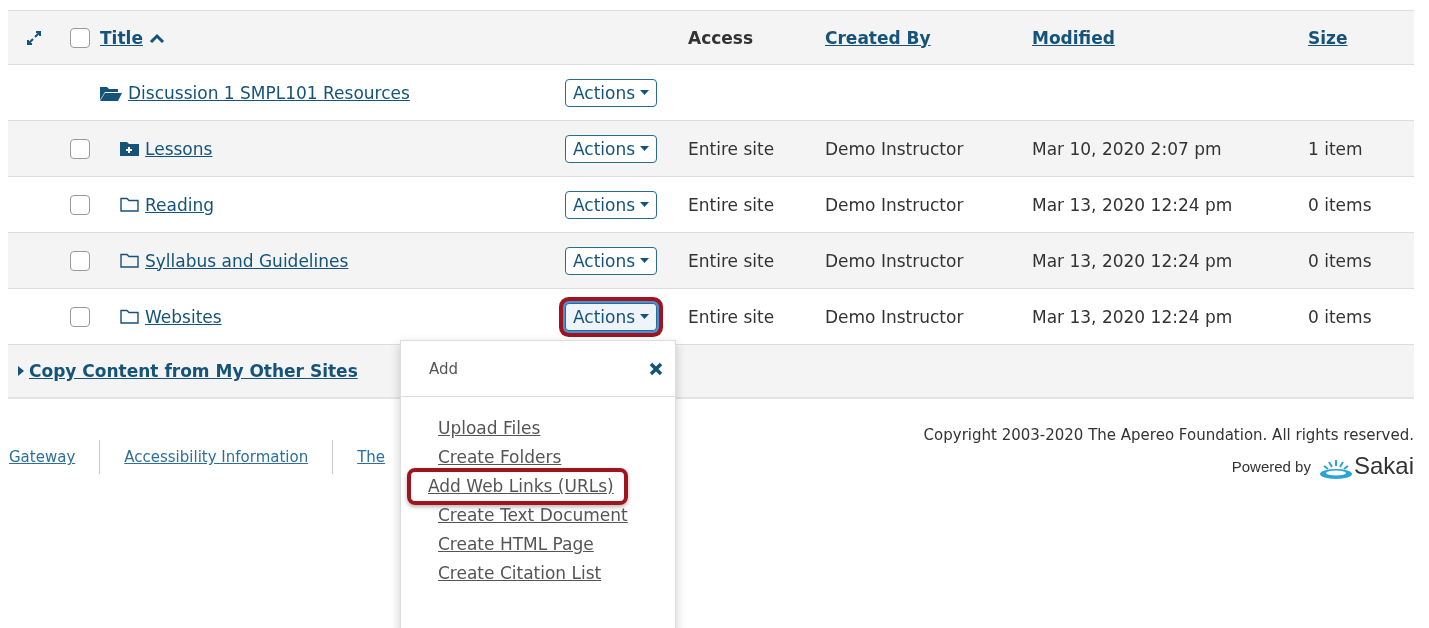 This screenshot has width=1429, height=628. I want to click on modified-cell: Mar 10, 2020 2:07 pm, so click(1127, 148).